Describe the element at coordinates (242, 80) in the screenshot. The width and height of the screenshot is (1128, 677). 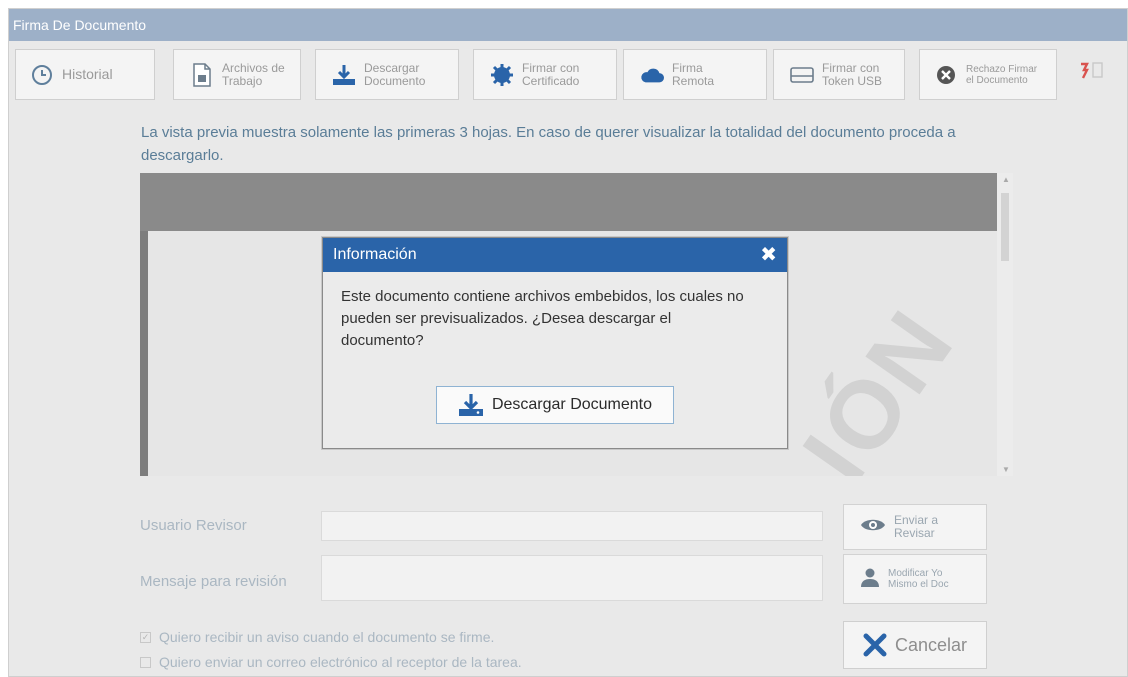
I see `archivos-label-2: Trabajo` at that location.